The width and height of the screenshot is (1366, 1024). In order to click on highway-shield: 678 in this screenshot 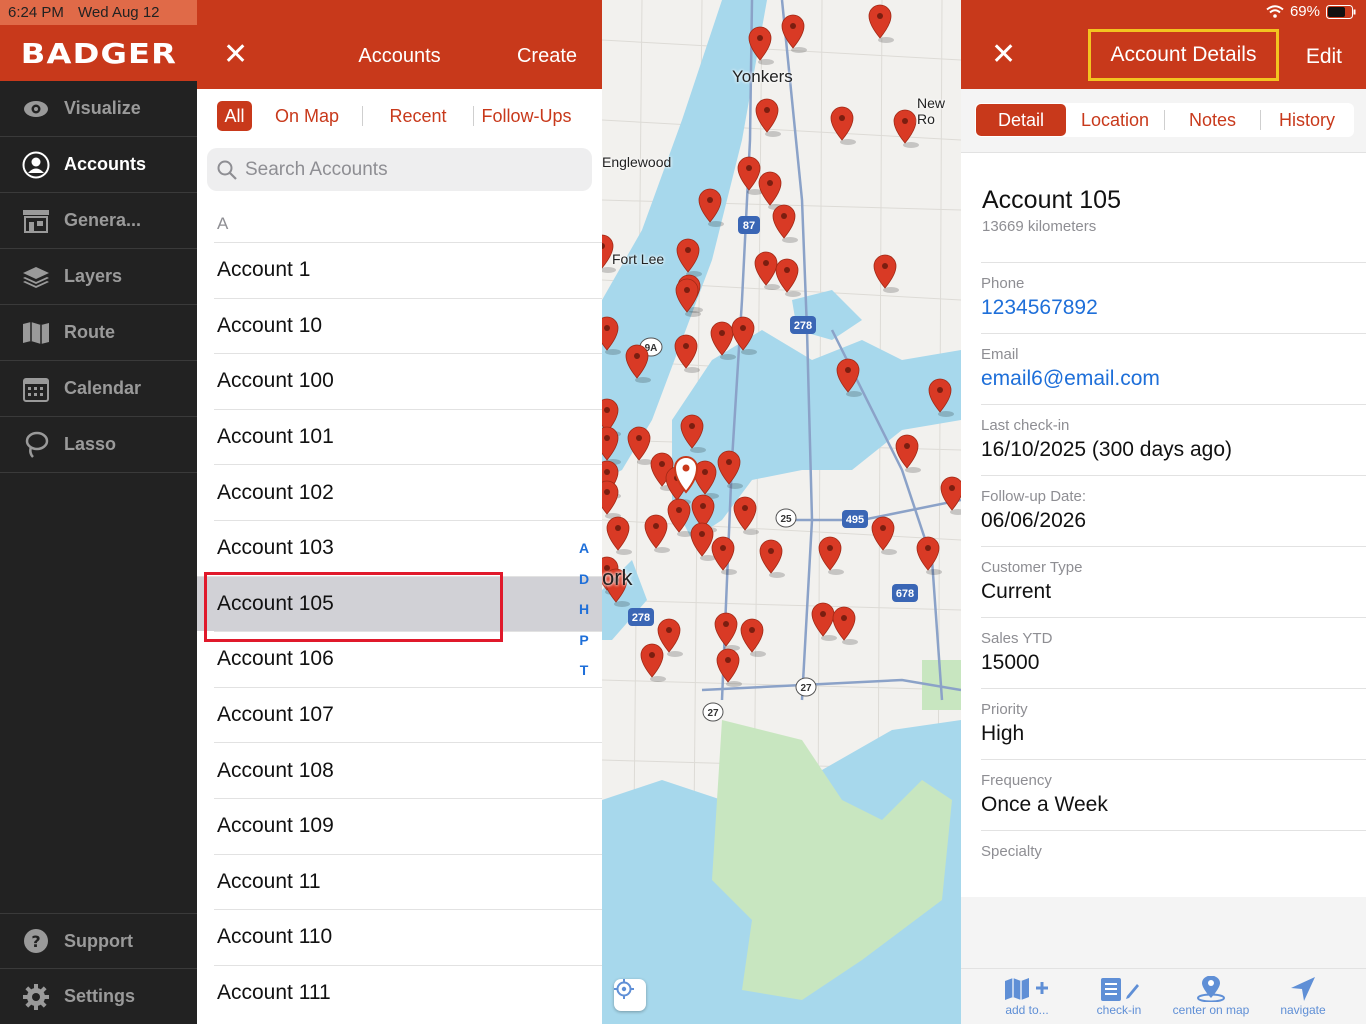, I will do `click(905, 594)`.